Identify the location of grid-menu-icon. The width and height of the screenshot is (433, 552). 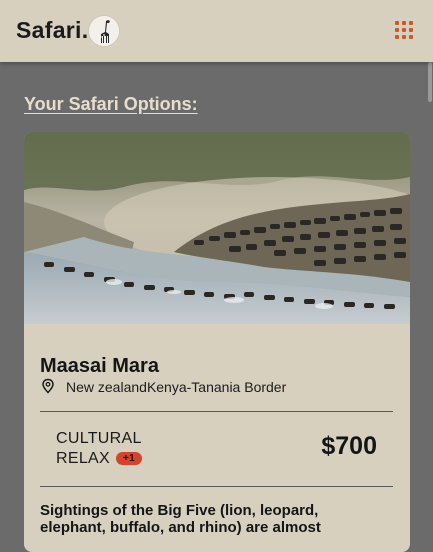
(405, 31).